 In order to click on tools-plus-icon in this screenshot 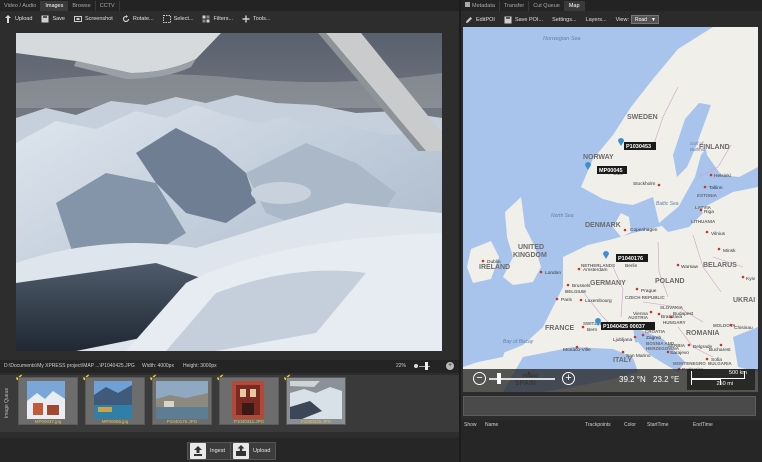, I will do `click(246, 19)`.